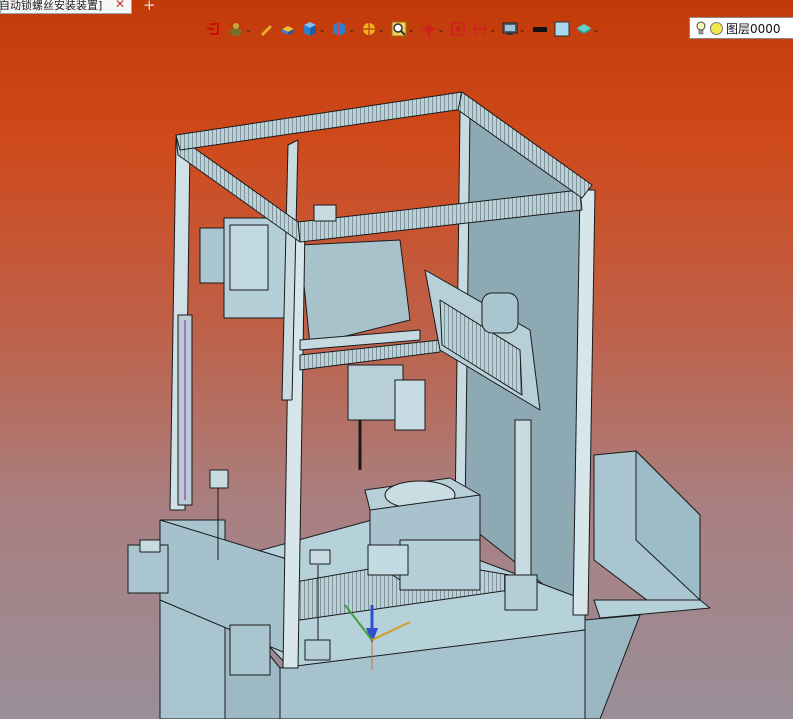 This screenshot has width=793, height=719. Describe the element at coordinates (51, 6) in the screenshot. I see `document-tab-title: 自动锁螺丝安装装置]` at that location.